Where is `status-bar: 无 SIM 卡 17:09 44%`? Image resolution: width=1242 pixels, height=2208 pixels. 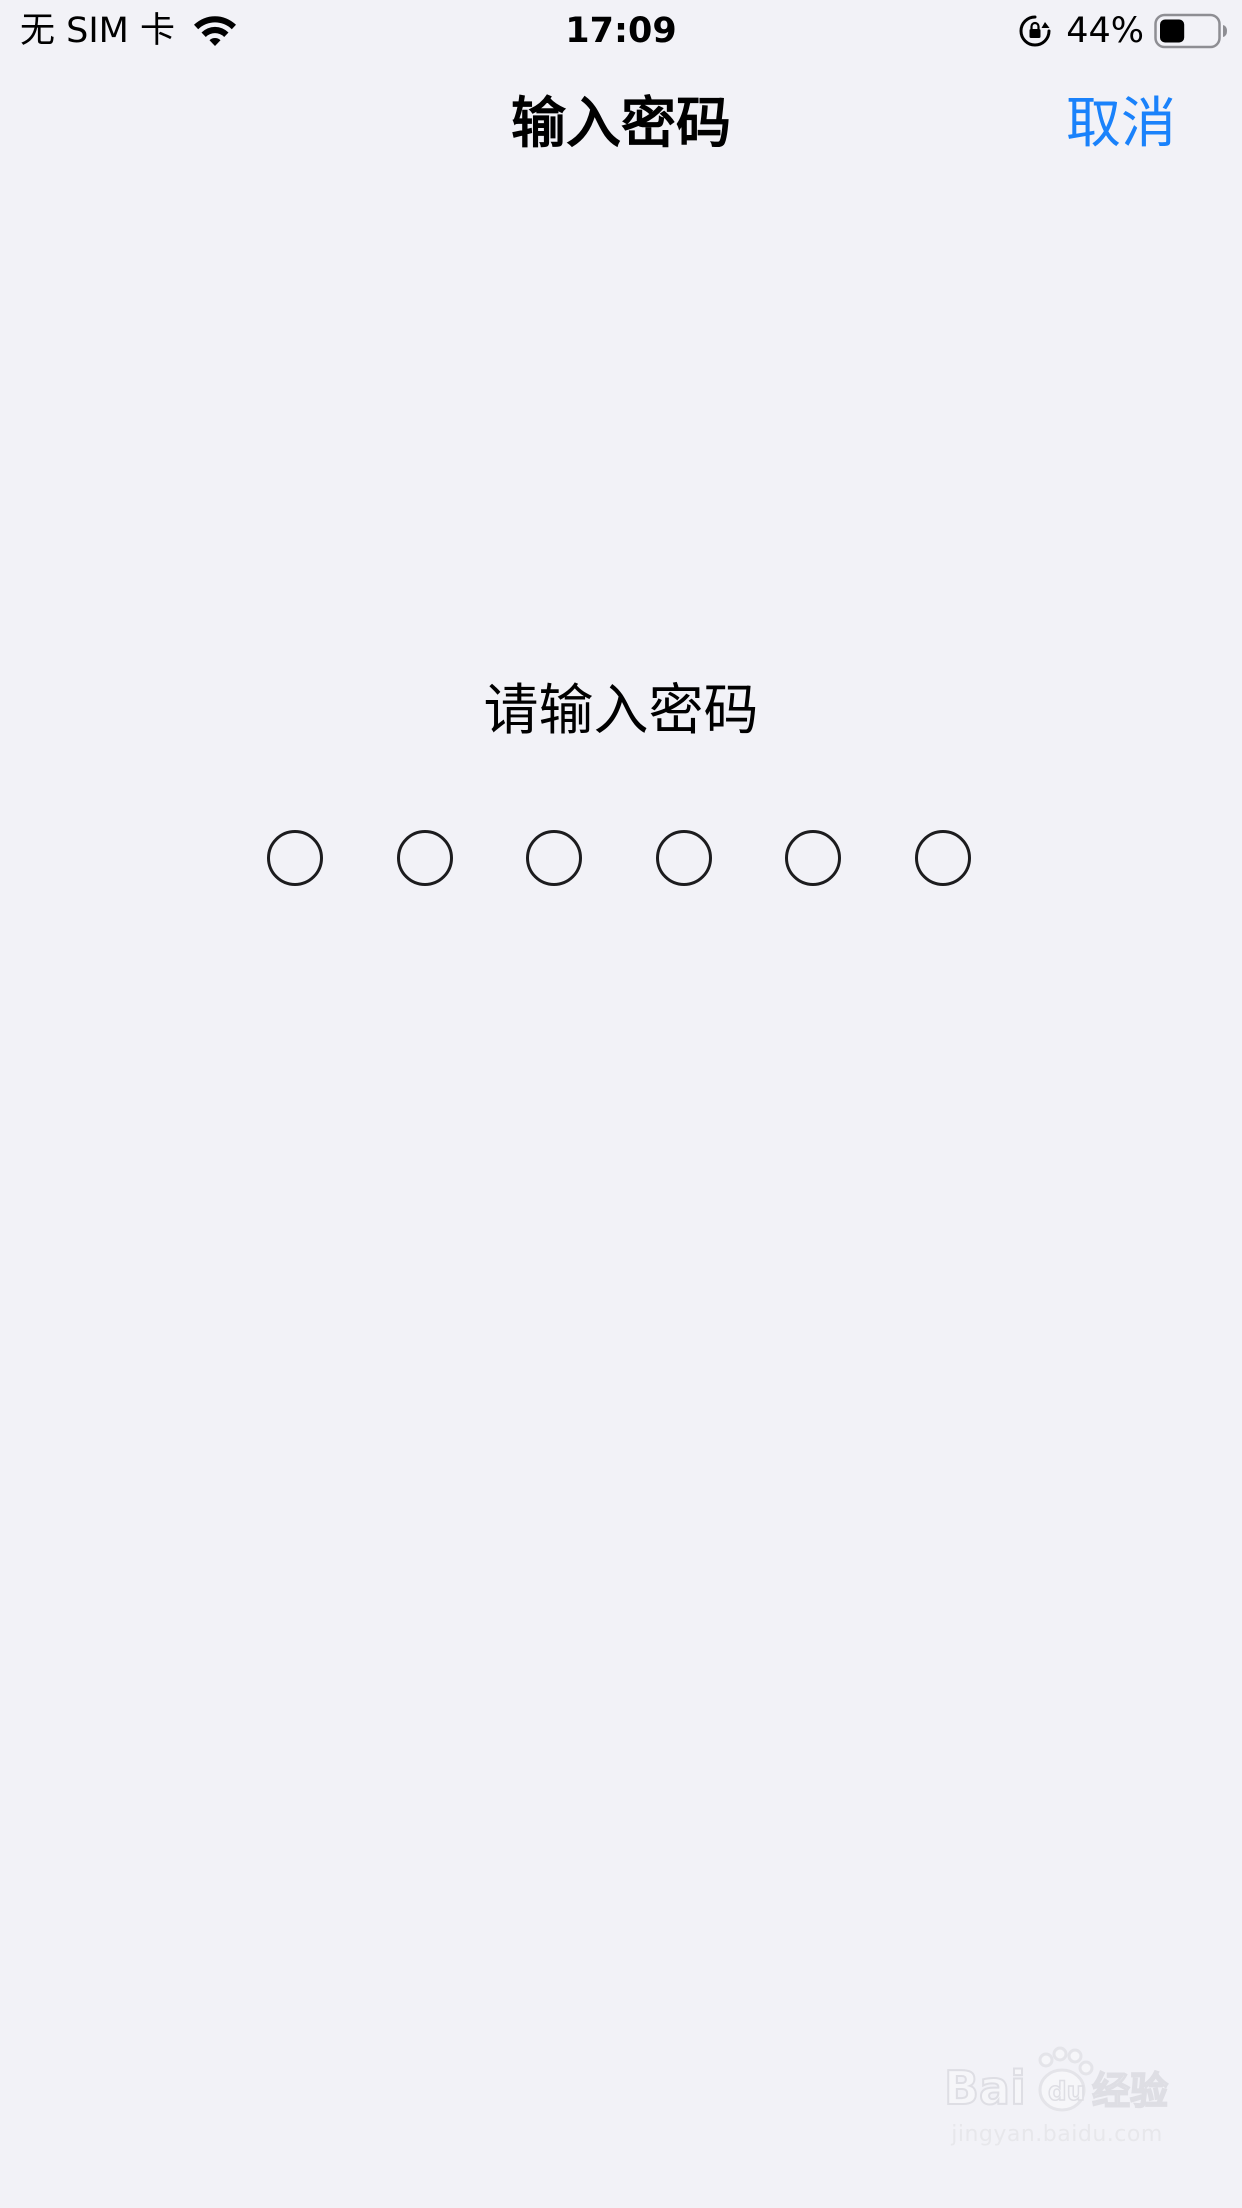
status-bar: 无 SIM 卡 17:09 44% is located at coordinates (621, 31).